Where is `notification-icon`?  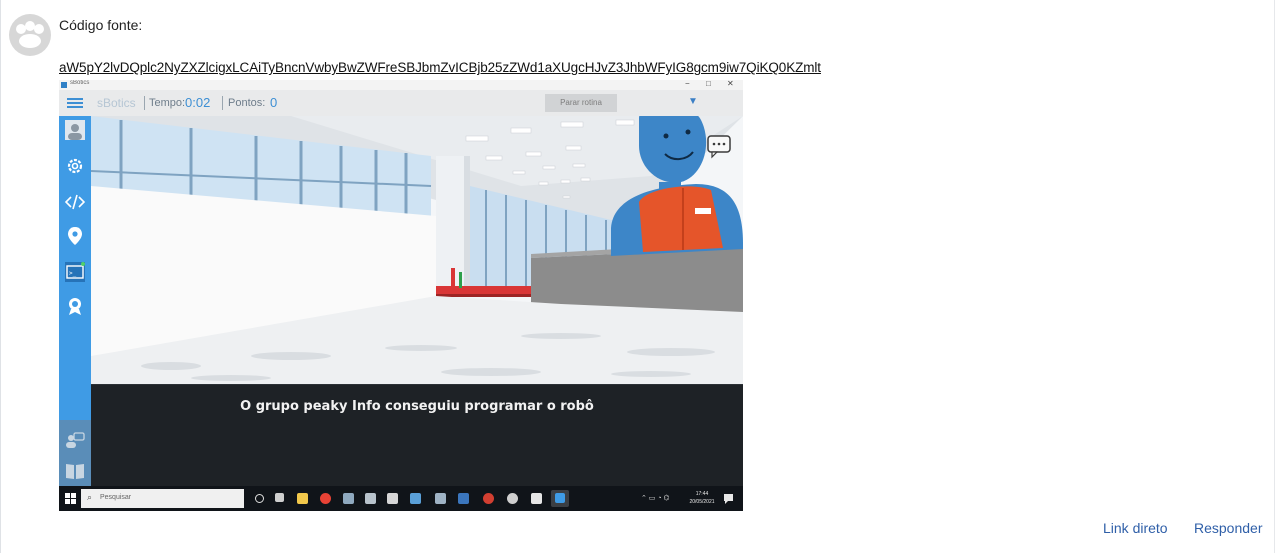 notification-icon is located at coordinates (728, 498).